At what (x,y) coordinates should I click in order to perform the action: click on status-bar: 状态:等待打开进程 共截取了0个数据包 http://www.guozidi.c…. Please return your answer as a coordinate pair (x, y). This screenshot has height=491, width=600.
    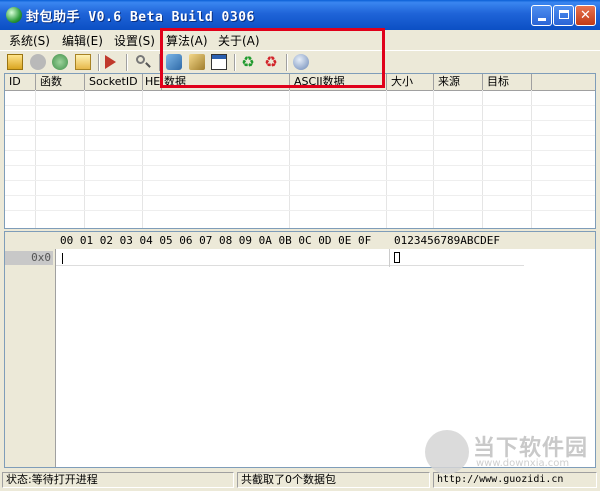
    Looking at the image, I should click on (300, 480).